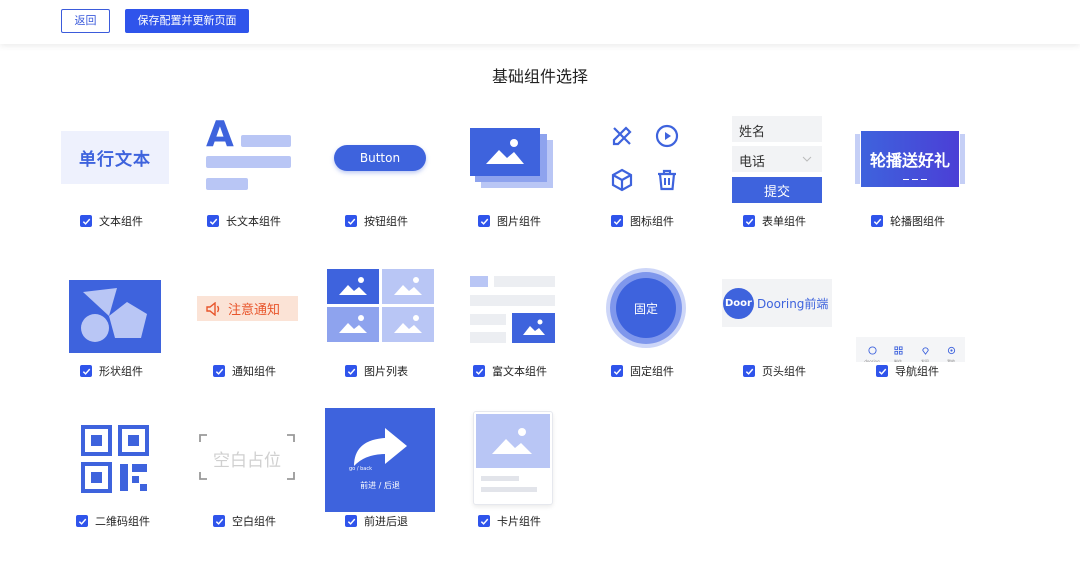  I want to click on notice-preview: 注意通知, so click(247, 308).